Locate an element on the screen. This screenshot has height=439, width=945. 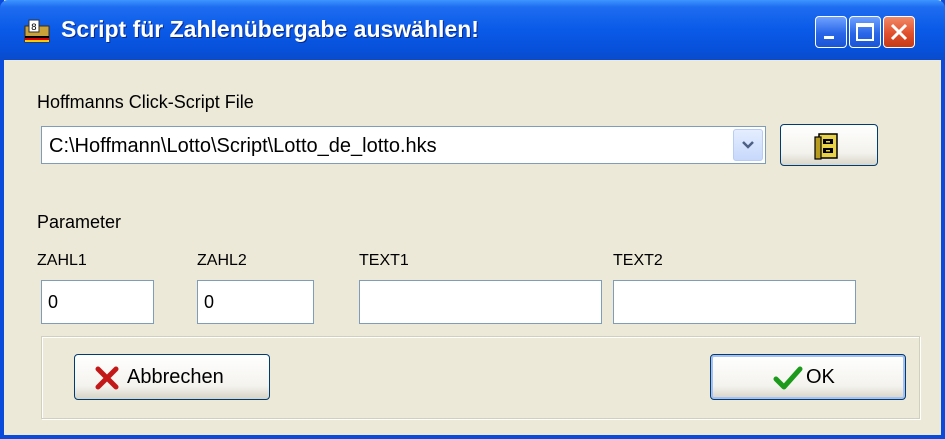
close-button is located at coordinates (899, 32).